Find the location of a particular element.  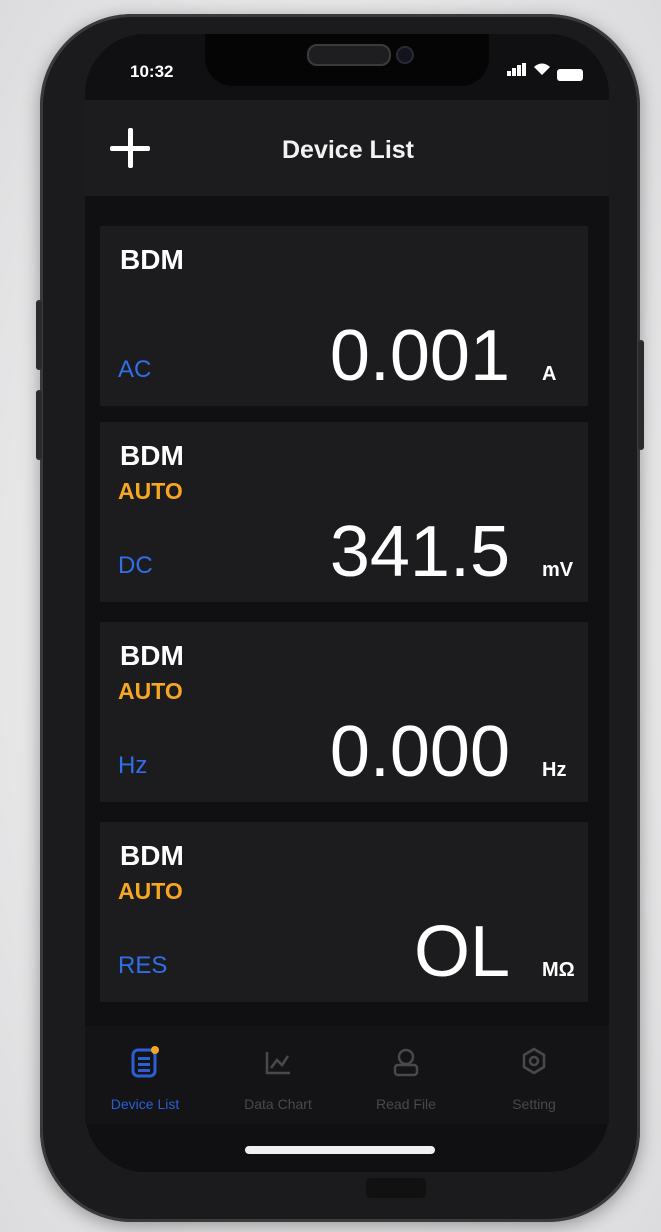

file-icon is located at coordinates (406, 1062).